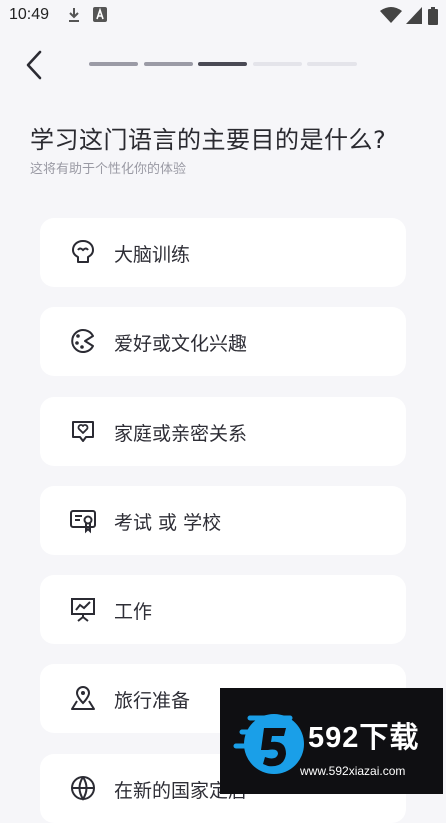  I want to click on battery-icon, so click(433, 16).